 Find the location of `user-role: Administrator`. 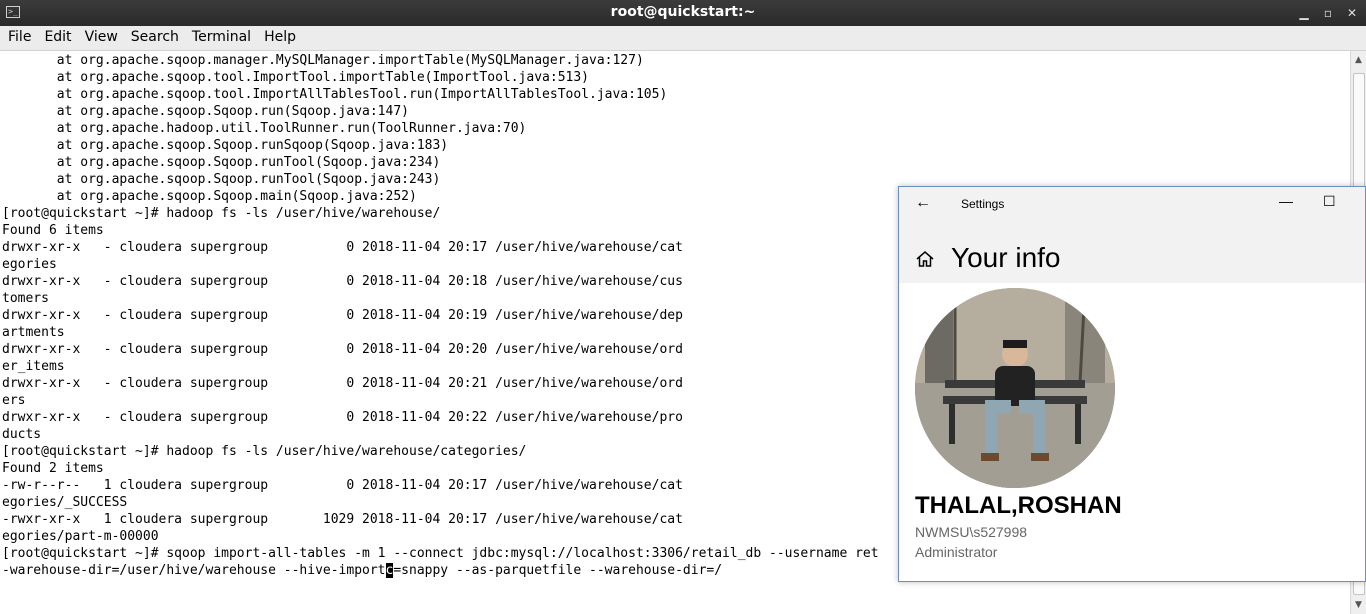

user-role: Administrator is located at coordinates (956, 552).